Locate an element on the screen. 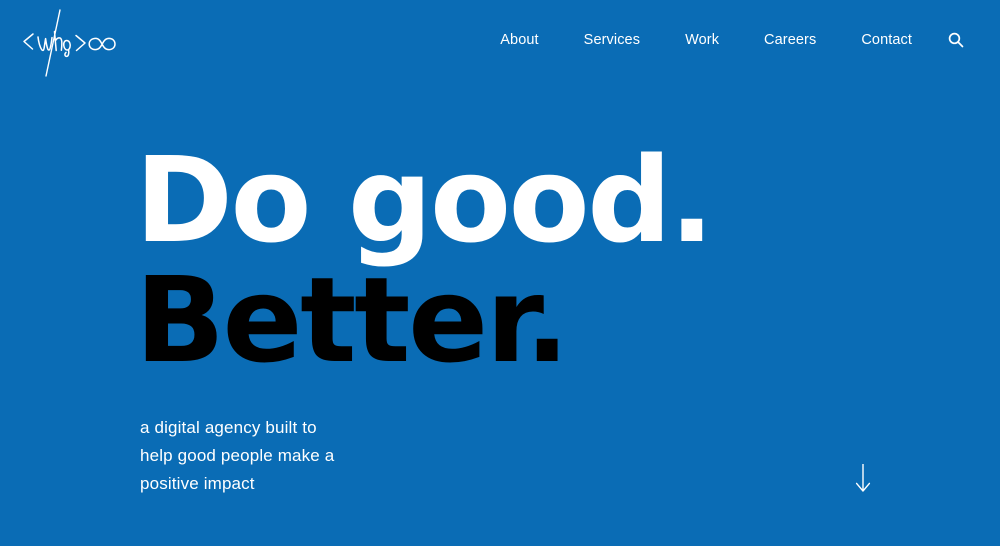  who-infinity-logo-icon is located at coordinates (69, 43).